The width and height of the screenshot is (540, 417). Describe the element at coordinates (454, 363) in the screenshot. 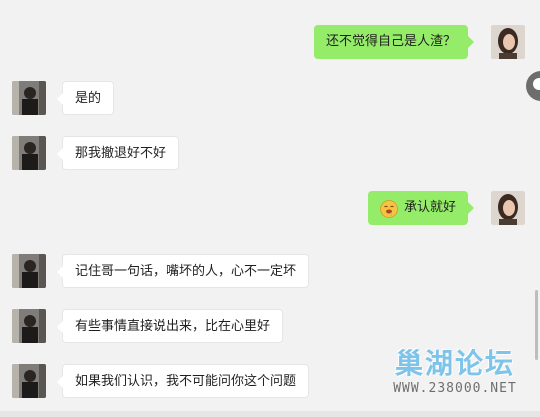

I see `watermark-title: 巢湖论坛` at that location.